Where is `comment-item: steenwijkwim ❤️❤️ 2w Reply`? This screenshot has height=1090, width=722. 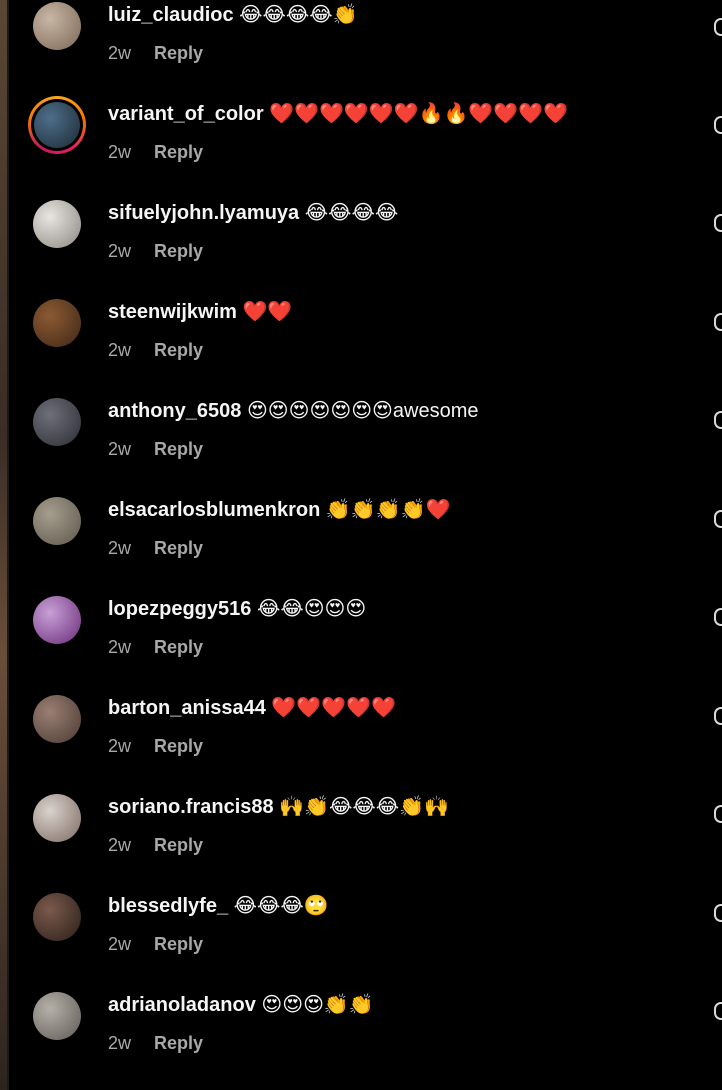 comment-item: steenwijkwim ❤️❤️ 2w Reply is located at coordinates (365, 346).